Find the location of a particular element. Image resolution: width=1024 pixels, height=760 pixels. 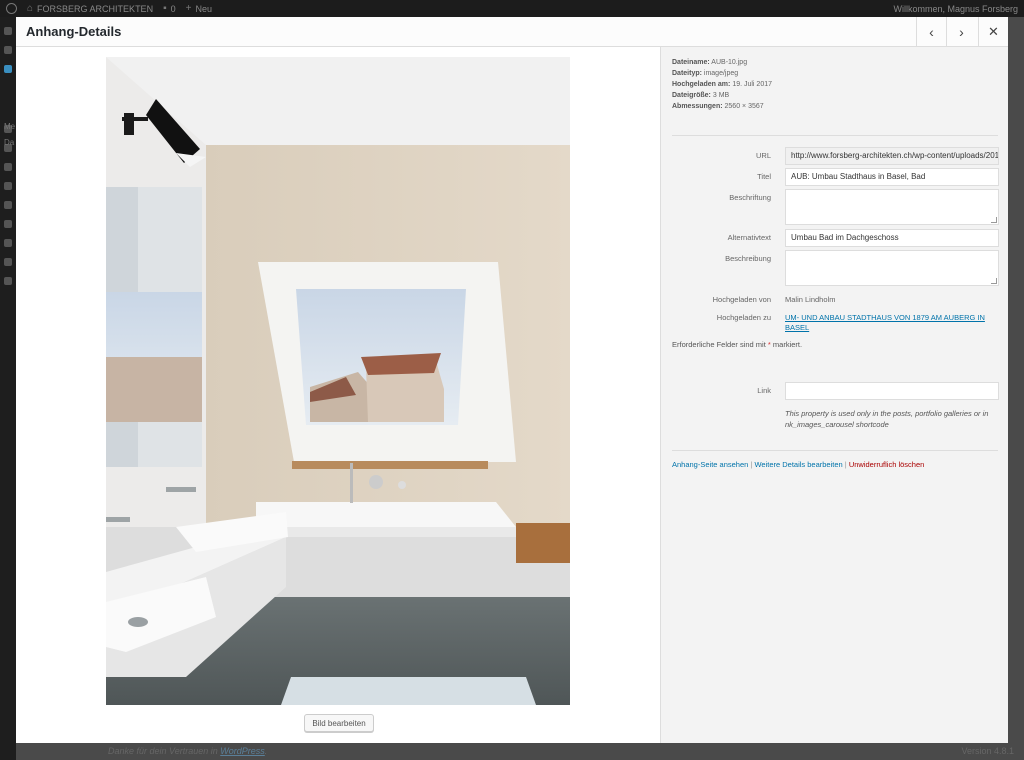

uploaded-date-row: Hochgeladen am: 19. Juli 2017 is located at coordinates (722, 84).